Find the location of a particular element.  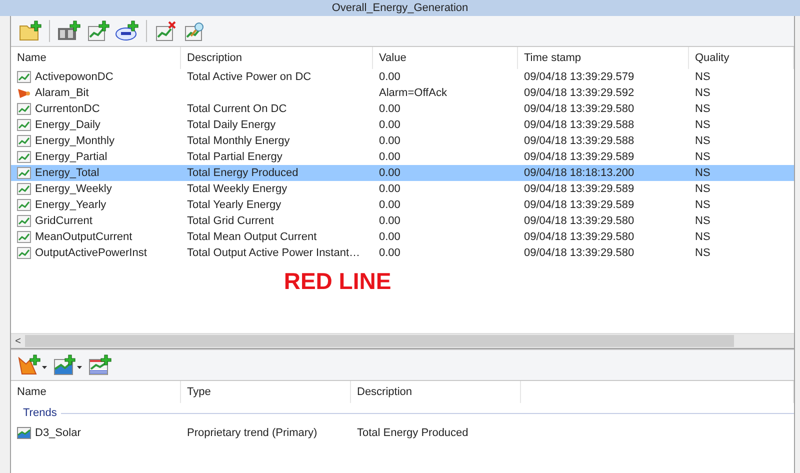

table-cell: Energy_Partial is located at coordinates (71, 157).